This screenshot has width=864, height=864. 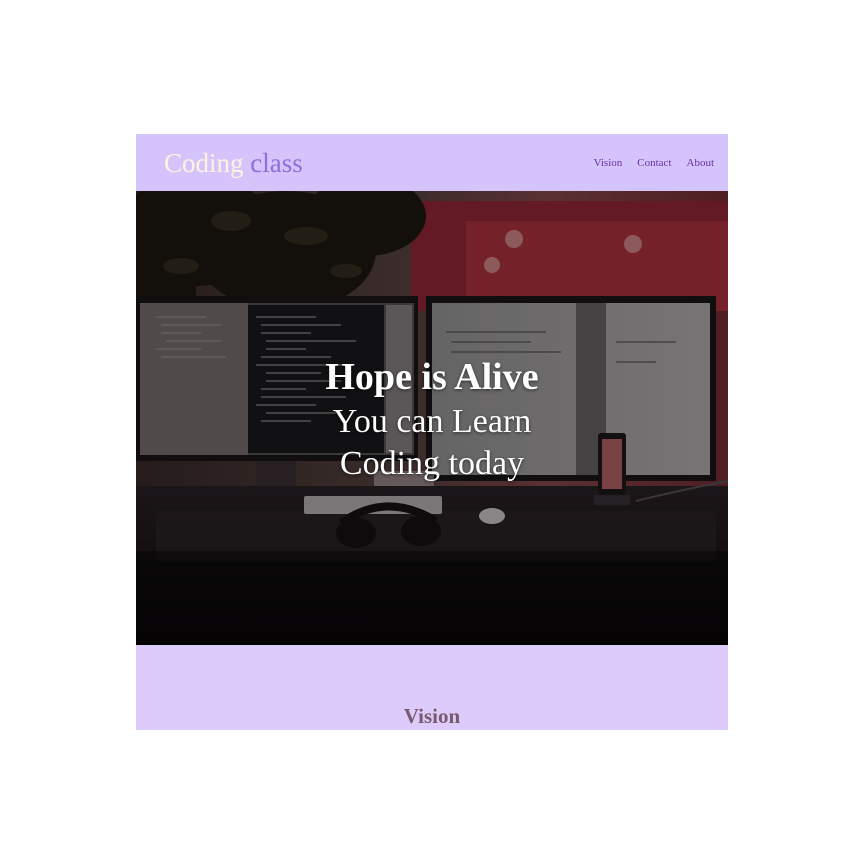 I want to click on logo-word-coding: Coding, so click(x=204, y=163).